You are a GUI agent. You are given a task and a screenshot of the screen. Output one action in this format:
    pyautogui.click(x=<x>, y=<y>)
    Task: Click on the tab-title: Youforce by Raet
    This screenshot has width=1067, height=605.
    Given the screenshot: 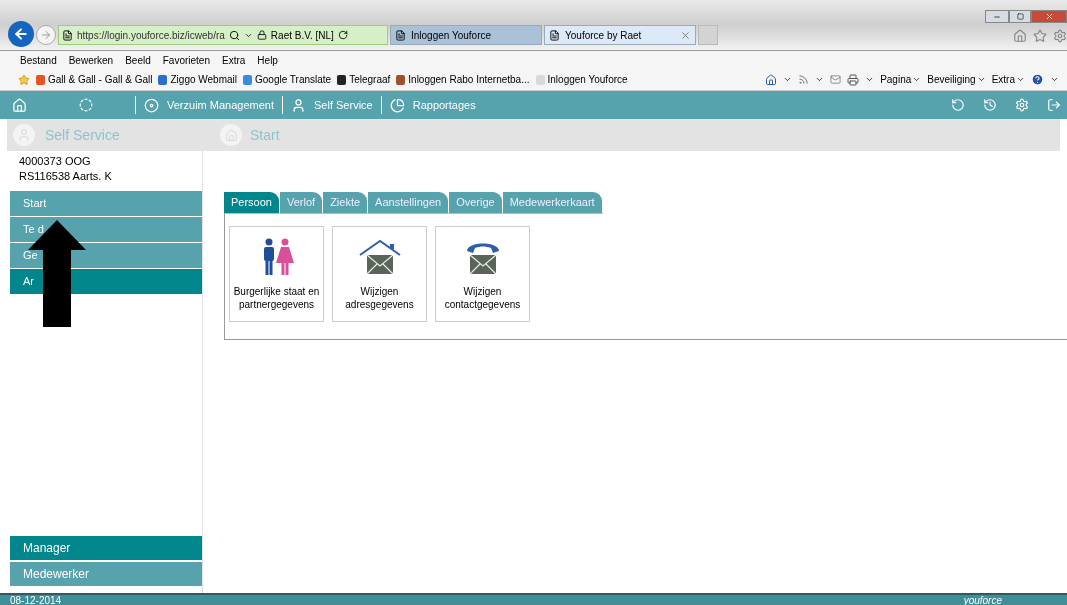 What is the action you would take?
    pyautogui.click(x=604, y=35)
    